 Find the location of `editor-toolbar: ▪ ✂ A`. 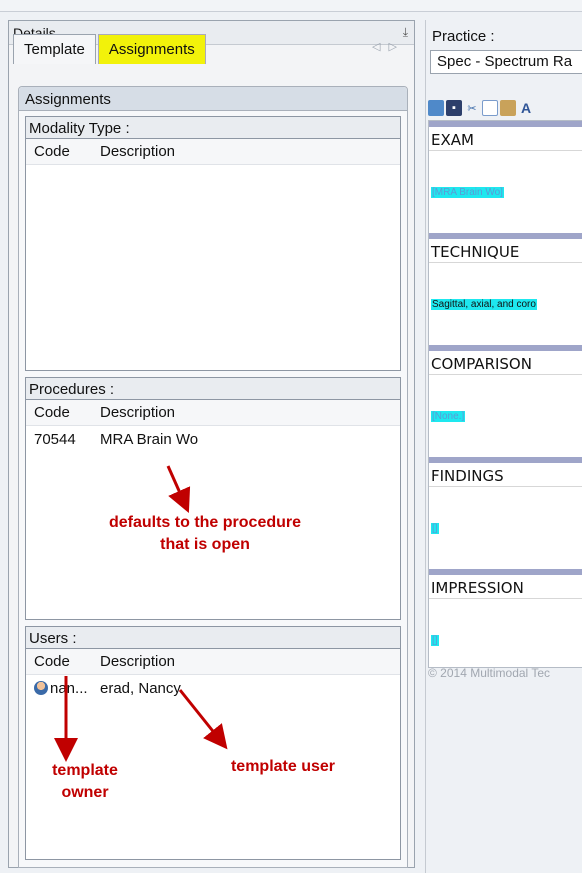

editor-toolbar: ▪ ✂ A is located at coordinates (481, 108).